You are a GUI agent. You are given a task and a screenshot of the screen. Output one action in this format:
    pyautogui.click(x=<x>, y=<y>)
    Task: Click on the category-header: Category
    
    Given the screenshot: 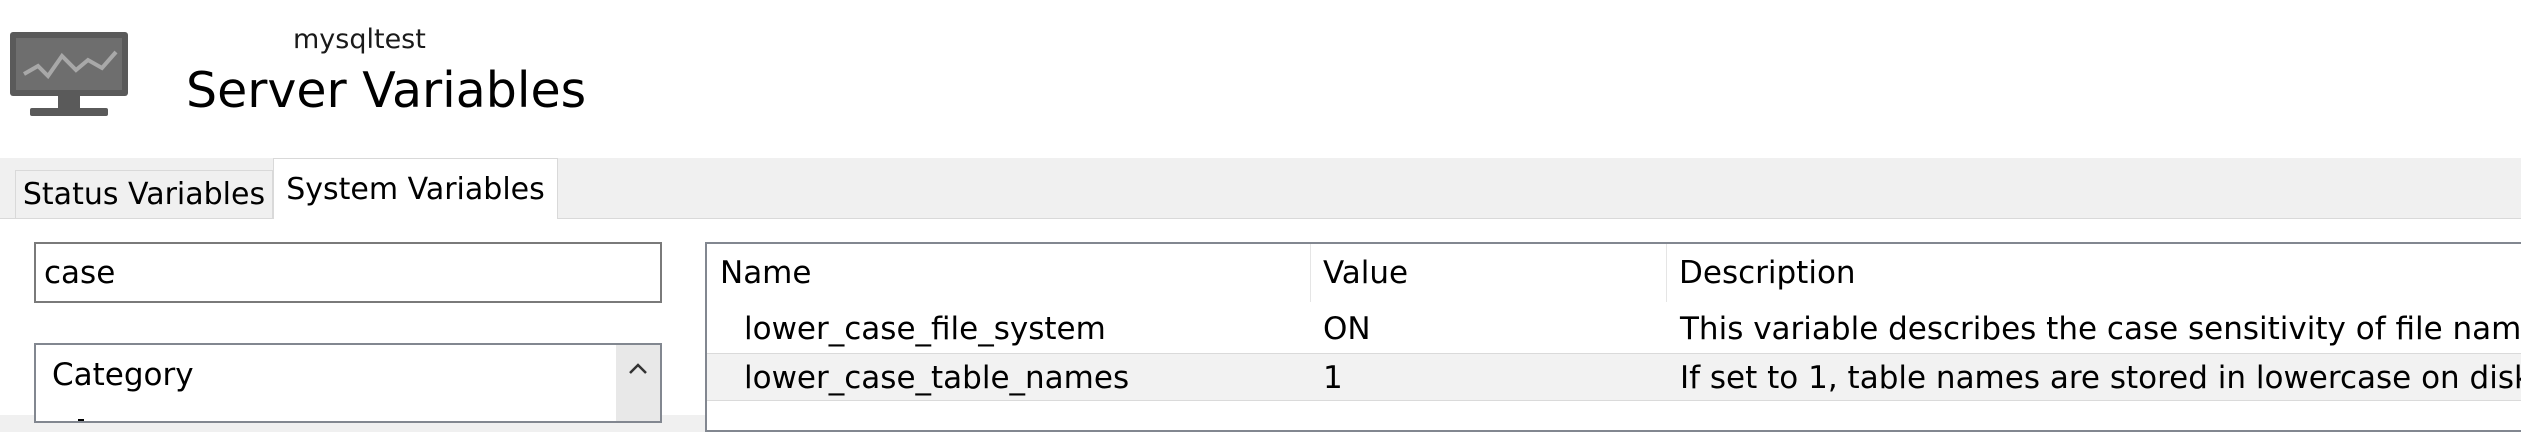 What is the action you would take?
    pyautogui.click(x=123, y=375)
    